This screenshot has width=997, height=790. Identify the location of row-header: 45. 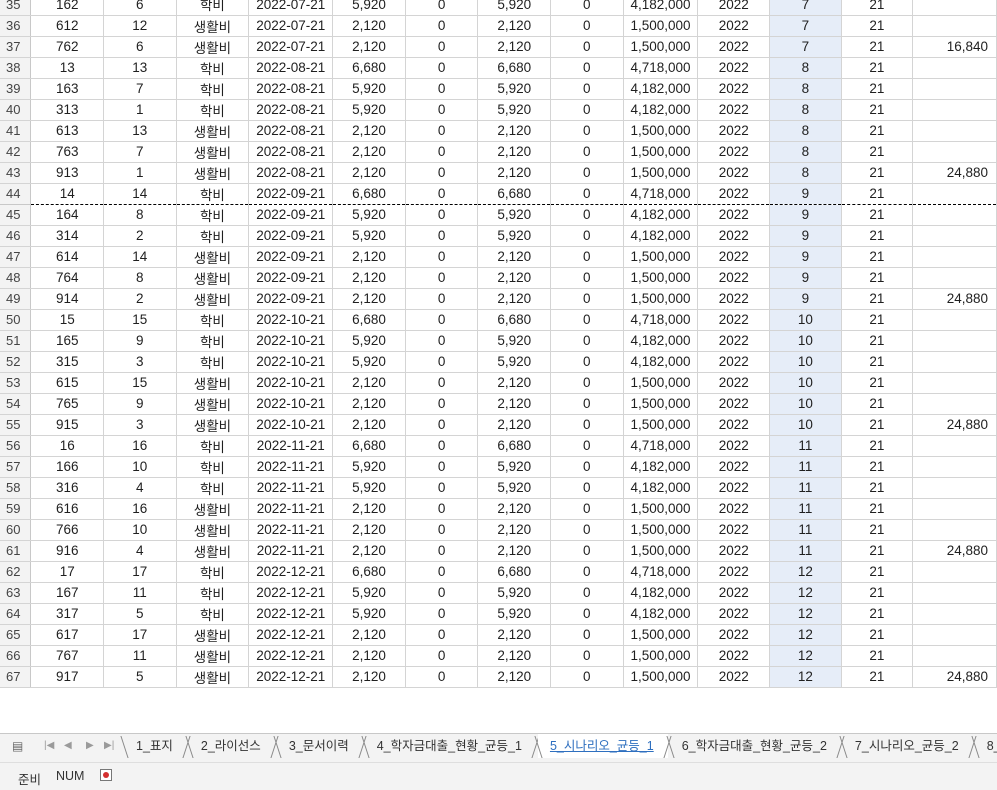
(16, 215).